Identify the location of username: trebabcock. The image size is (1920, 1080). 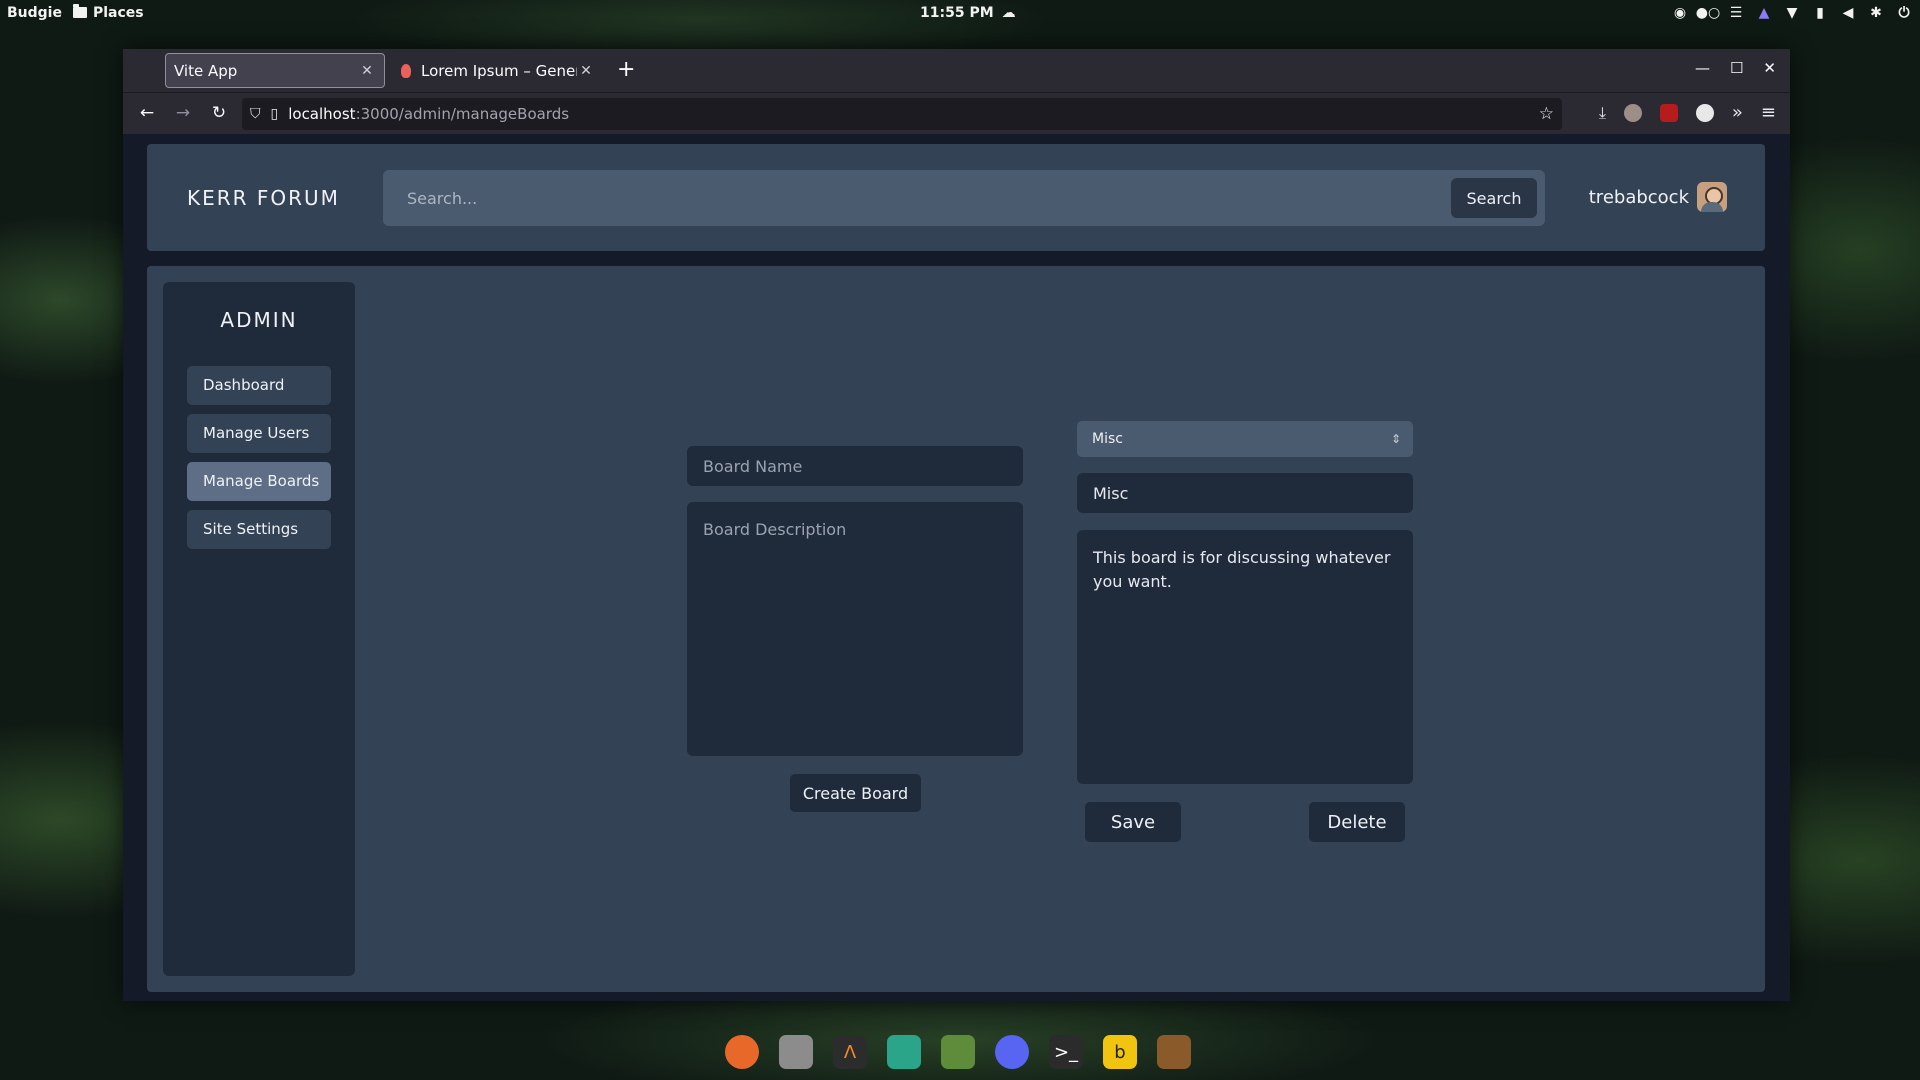
(1638, 197).